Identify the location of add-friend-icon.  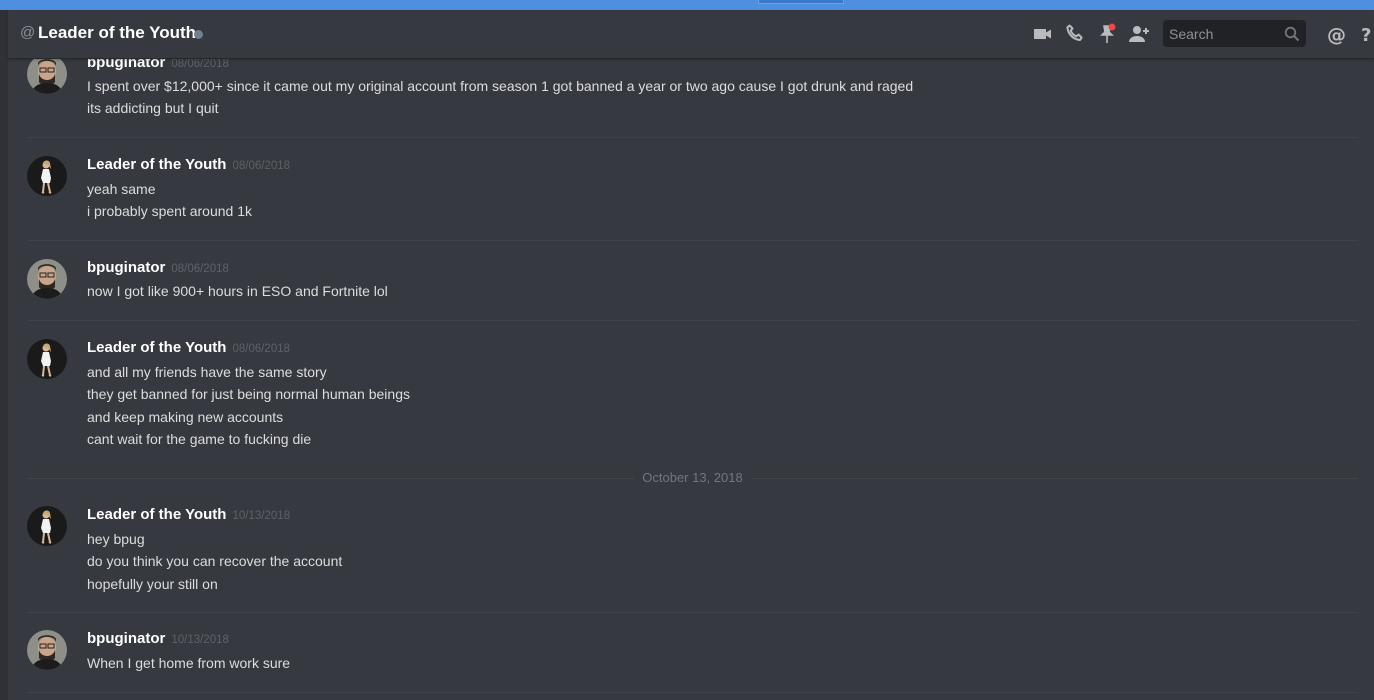
(1139, 34).